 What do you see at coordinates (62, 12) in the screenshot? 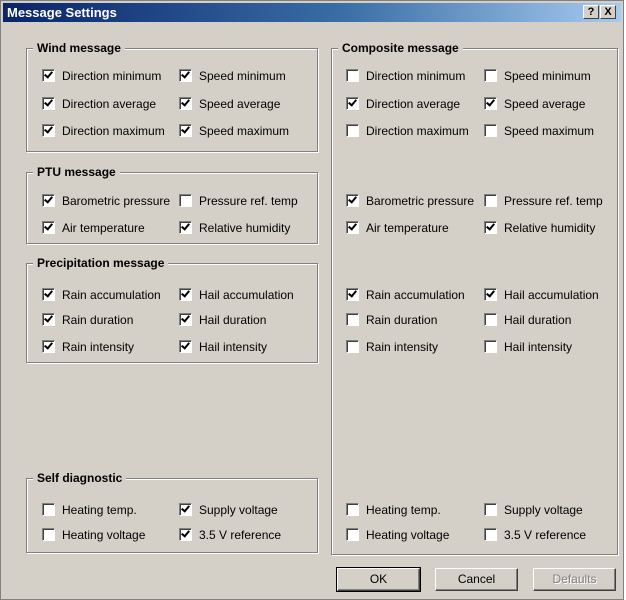
I see `window-title: Message Settings` at bounding box center [62, 12].